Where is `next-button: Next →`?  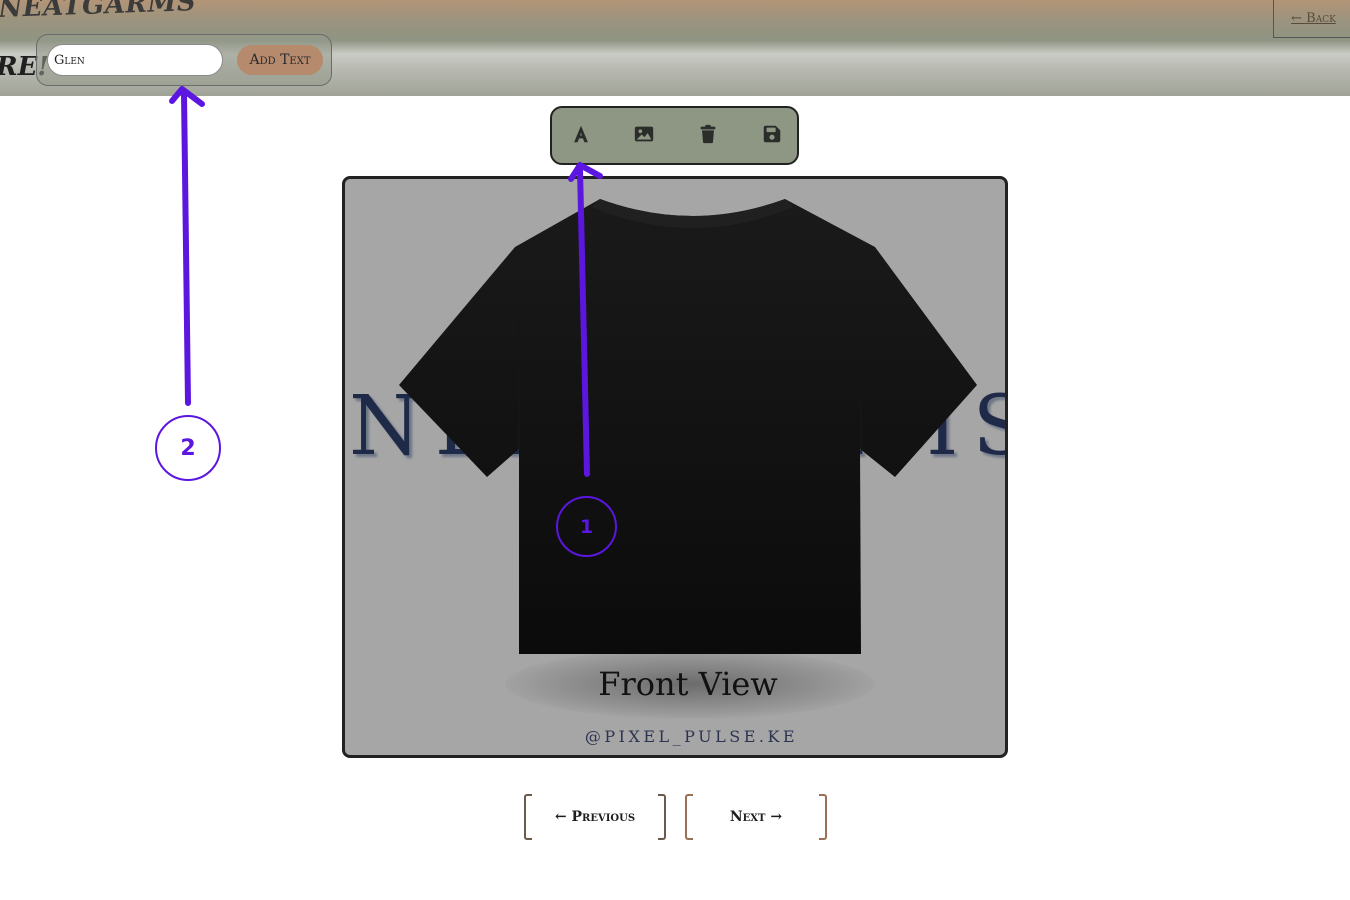
next-button: Next → is located at coordinates (756, 818).